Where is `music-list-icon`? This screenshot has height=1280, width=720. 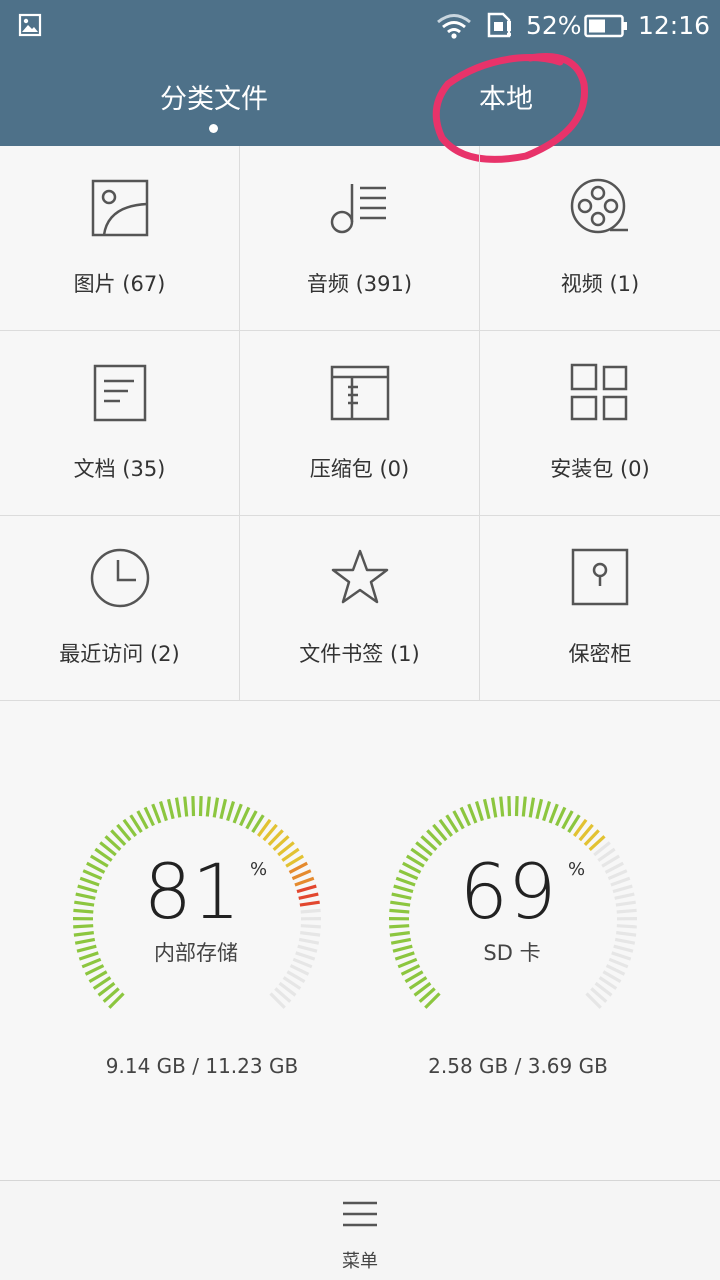
music-list-icon is located at coordinates (358, 209).